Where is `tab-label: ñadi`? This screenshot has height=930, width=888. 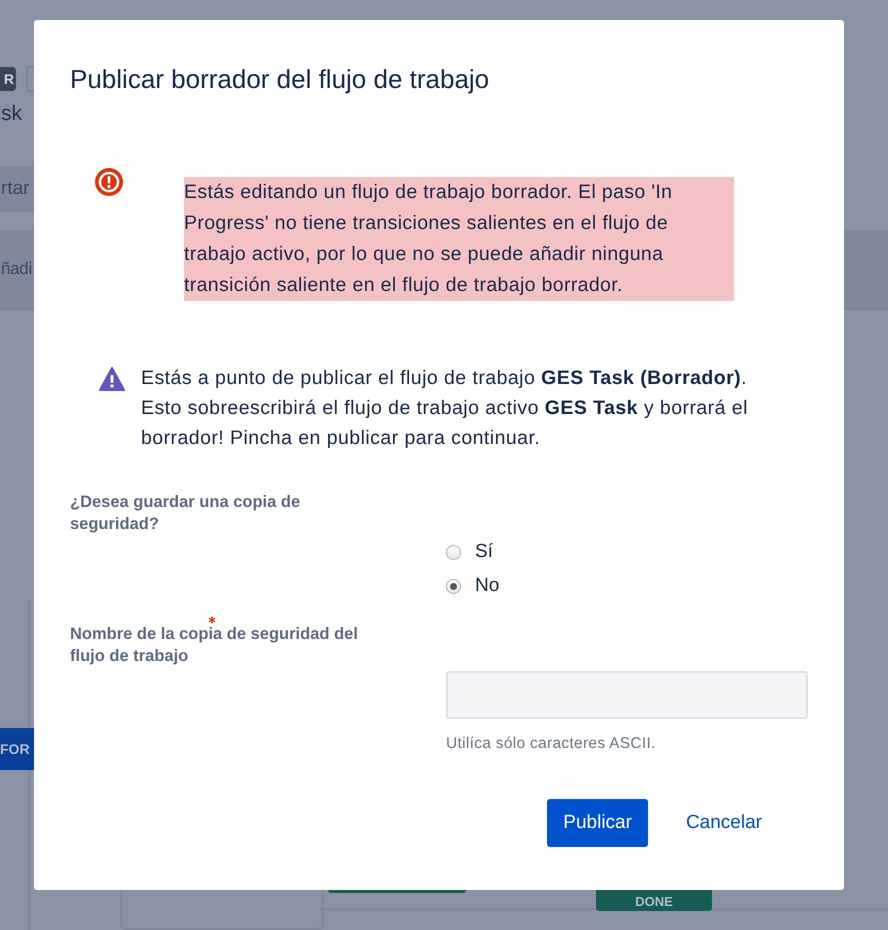 tab-label: ñadi is located at coordinates (16, 269).